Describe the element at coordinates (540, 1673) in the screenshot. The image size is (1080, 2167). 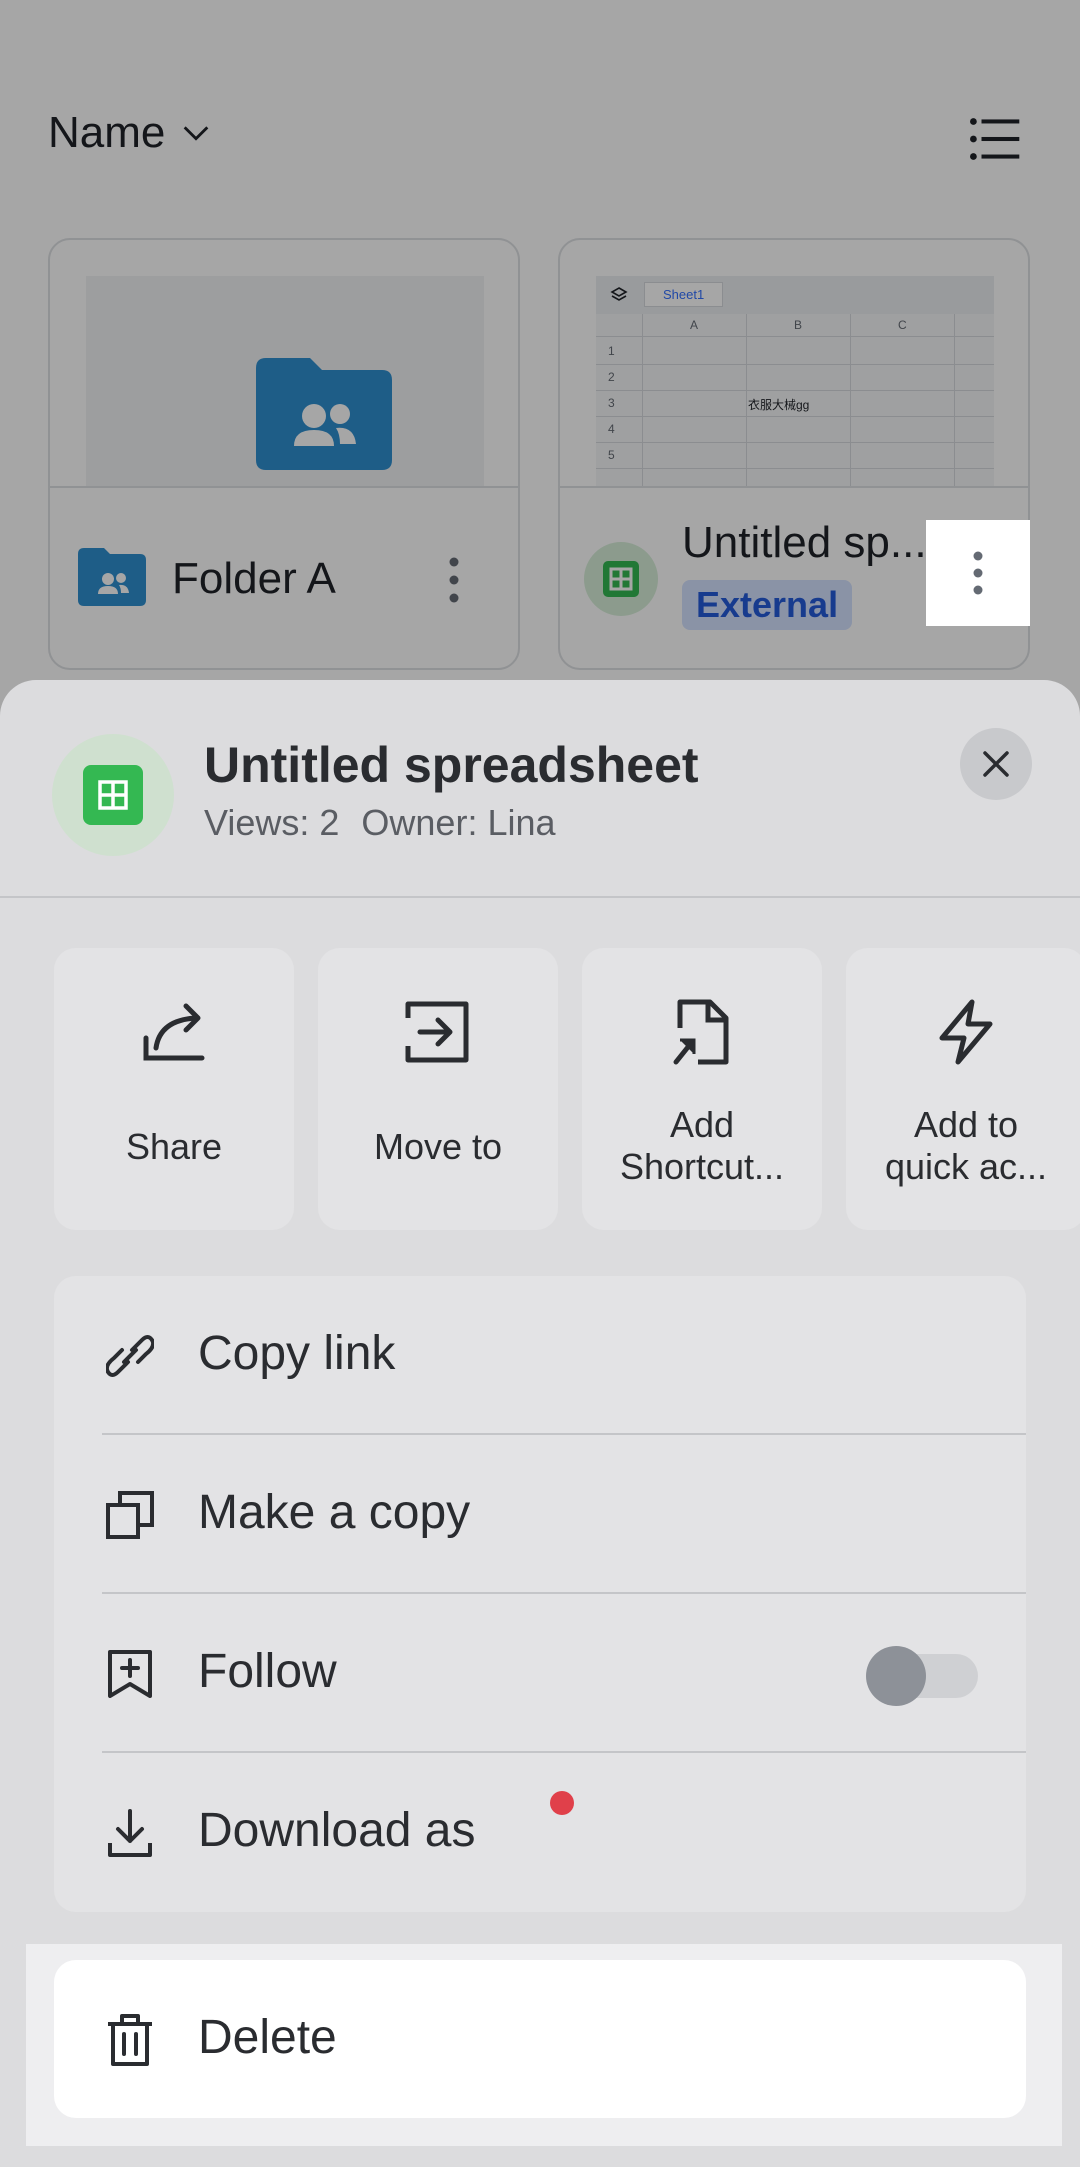
I see `follow-item: Follow` at that location.